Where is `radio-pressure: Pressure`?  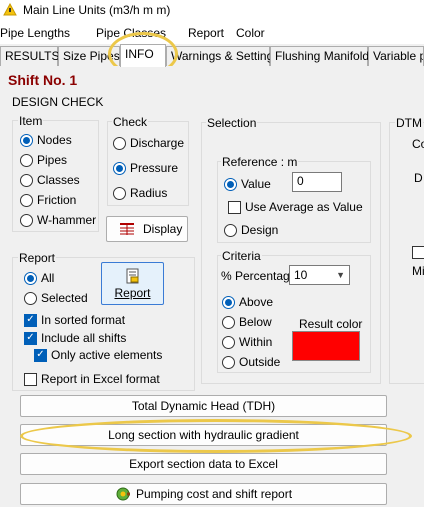
radio-pressure: Pressure is located at coordinates (145, 168).